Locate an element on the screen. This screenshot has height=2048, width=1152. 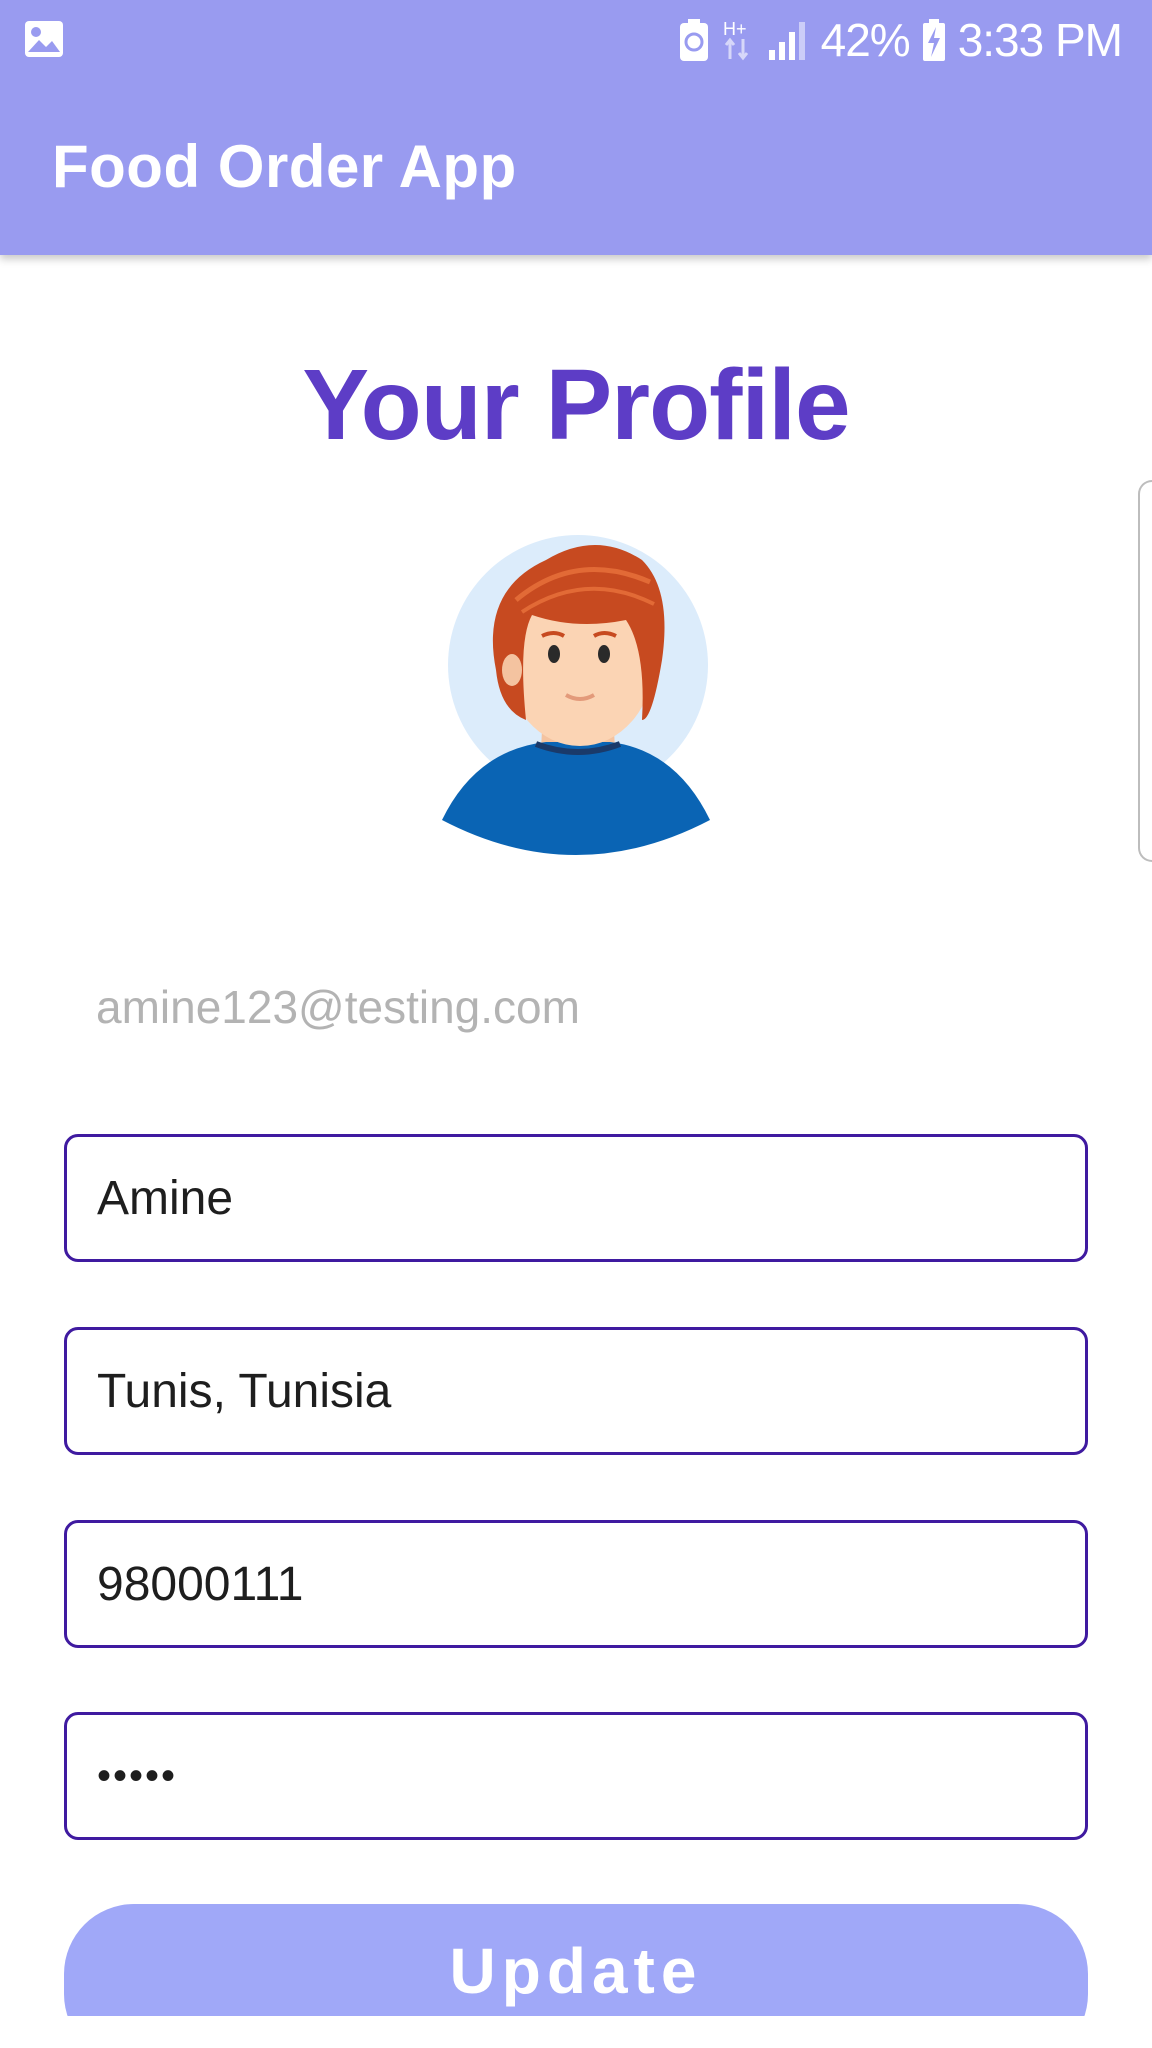
avatar is located at coordinates (576, 695).